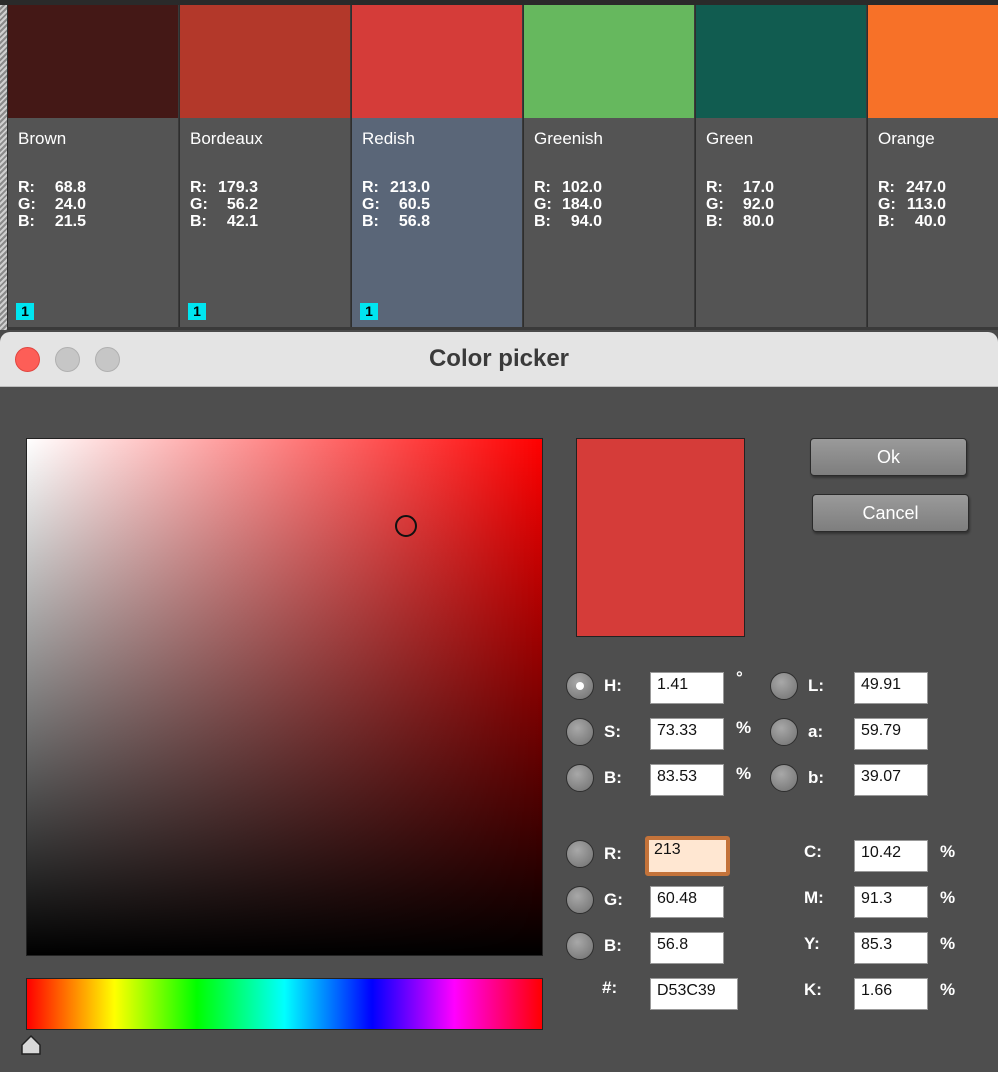  I want to click on b-value: 40.0, so click(930, 221).